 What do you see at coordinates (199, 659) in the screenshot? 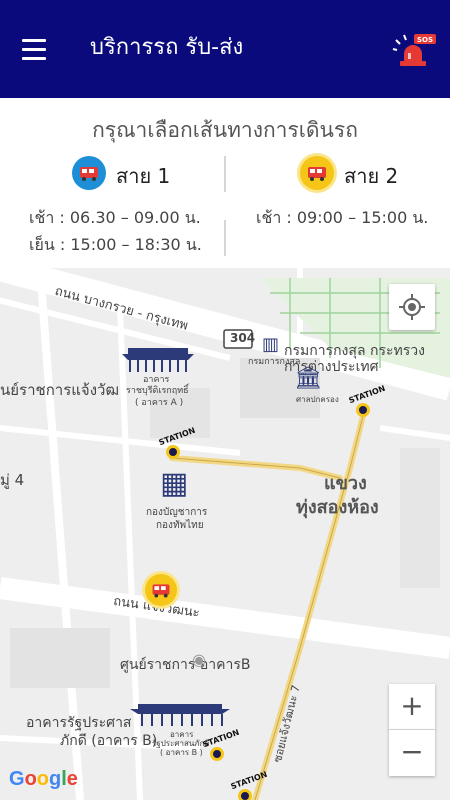
I see `place-pin-icon: ◉` at bounding box center [199, 659].